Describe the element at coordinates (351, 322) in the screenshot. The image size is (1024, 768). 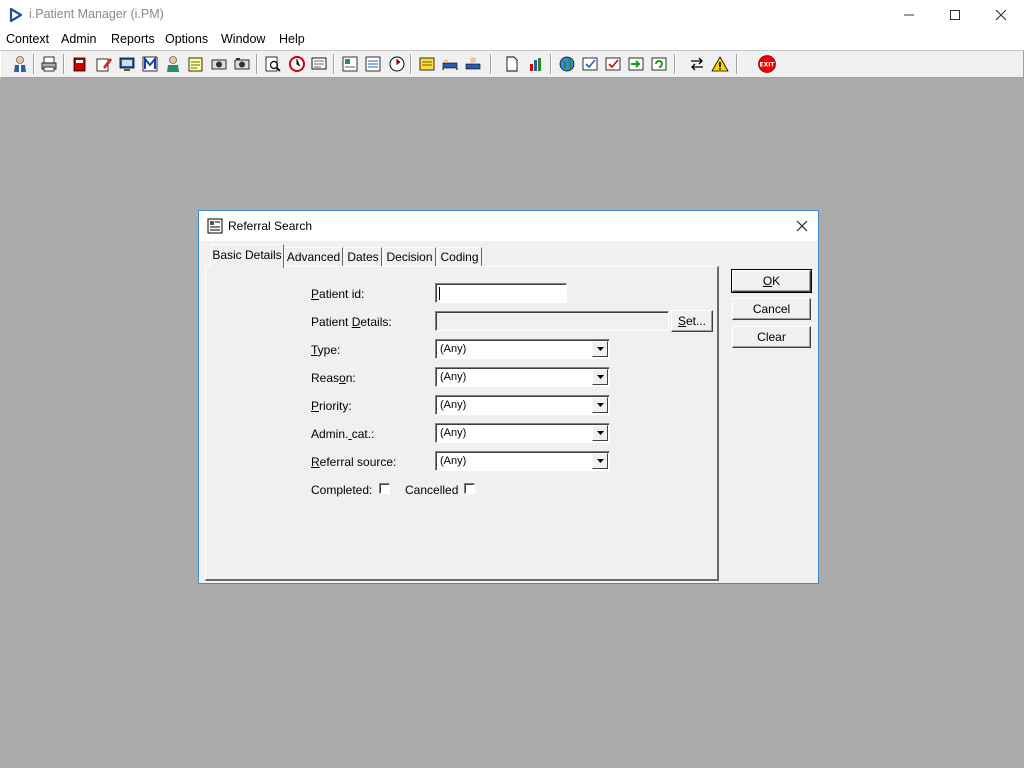
I see `patient-details-label: Patient Details:` at that location.